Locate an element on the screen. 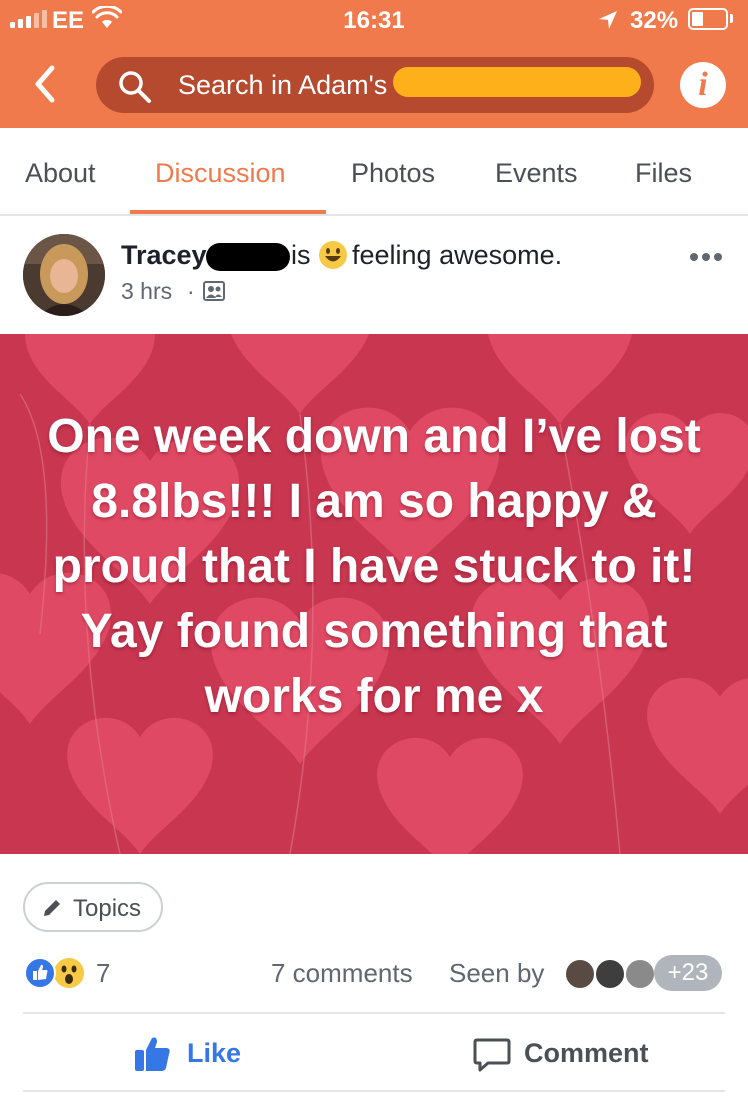 This screenshot has height=1098, width=748. comment-label: Comment is located at coordinates (586, 1053).